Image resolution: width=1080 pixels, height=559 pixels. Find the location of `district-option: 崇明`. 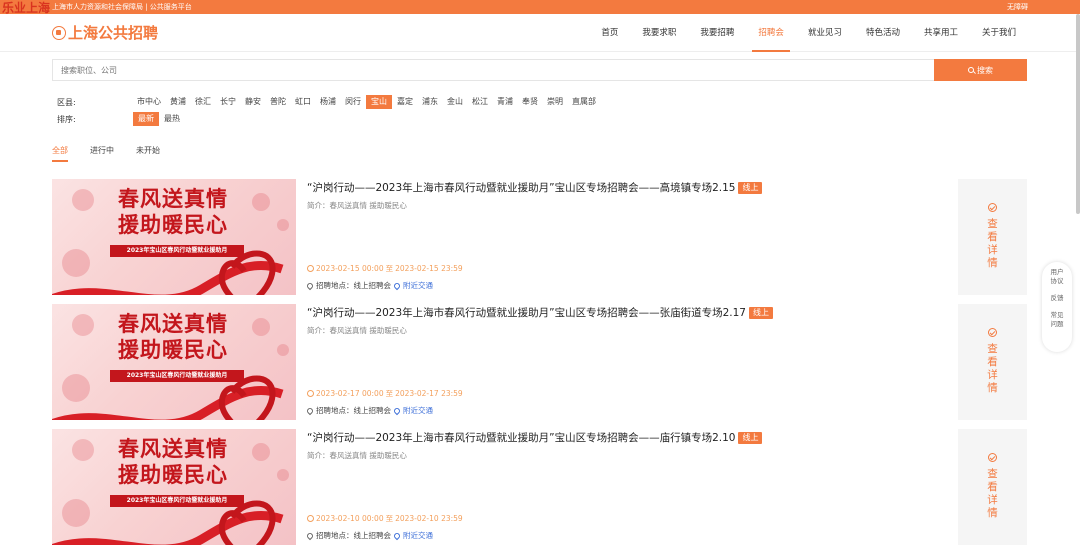

district-option: 崇明 is located at coordinates (555, 102).